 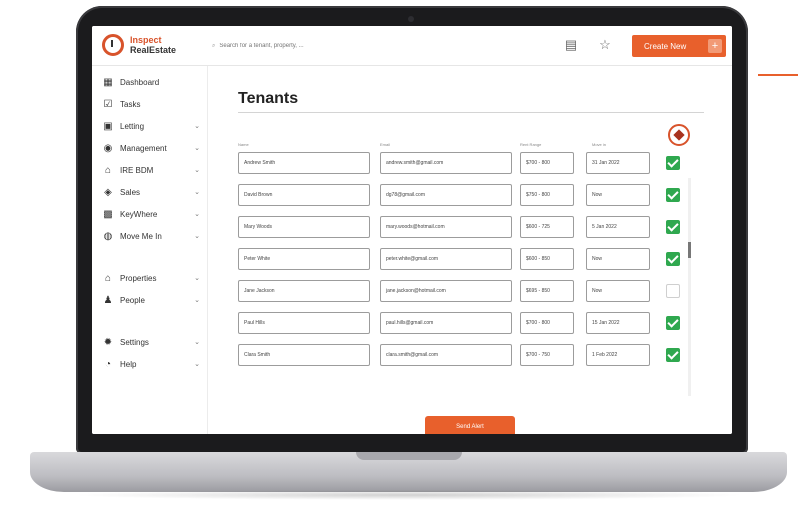 I want to click on sidebar-item-label: Dashboard, so click(x=140, y=82).